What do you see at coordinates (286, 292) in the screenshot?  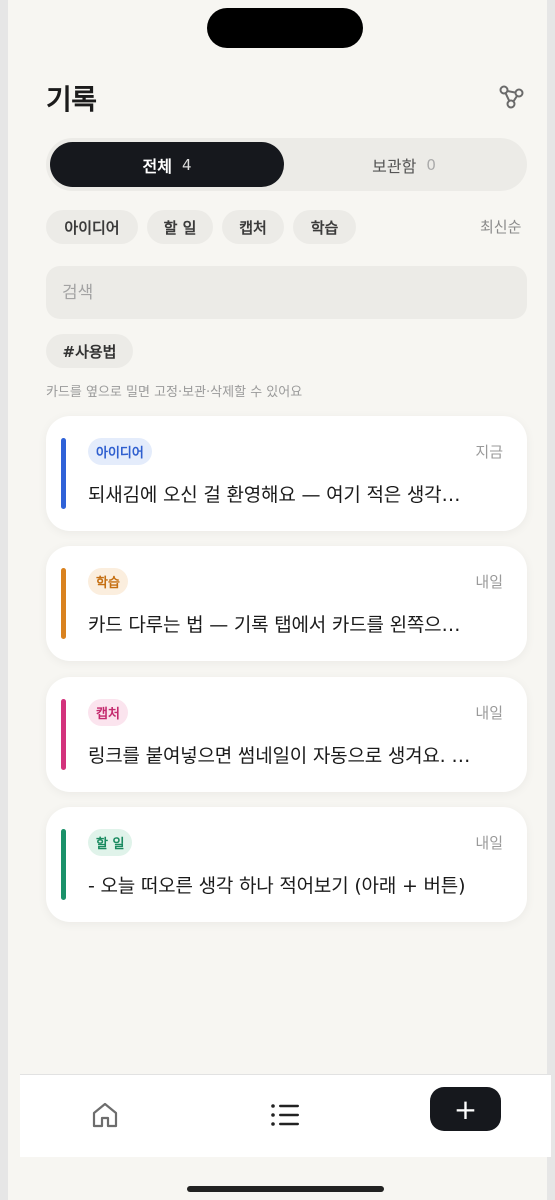 I see `search-input` at bounding box center [286, 292].